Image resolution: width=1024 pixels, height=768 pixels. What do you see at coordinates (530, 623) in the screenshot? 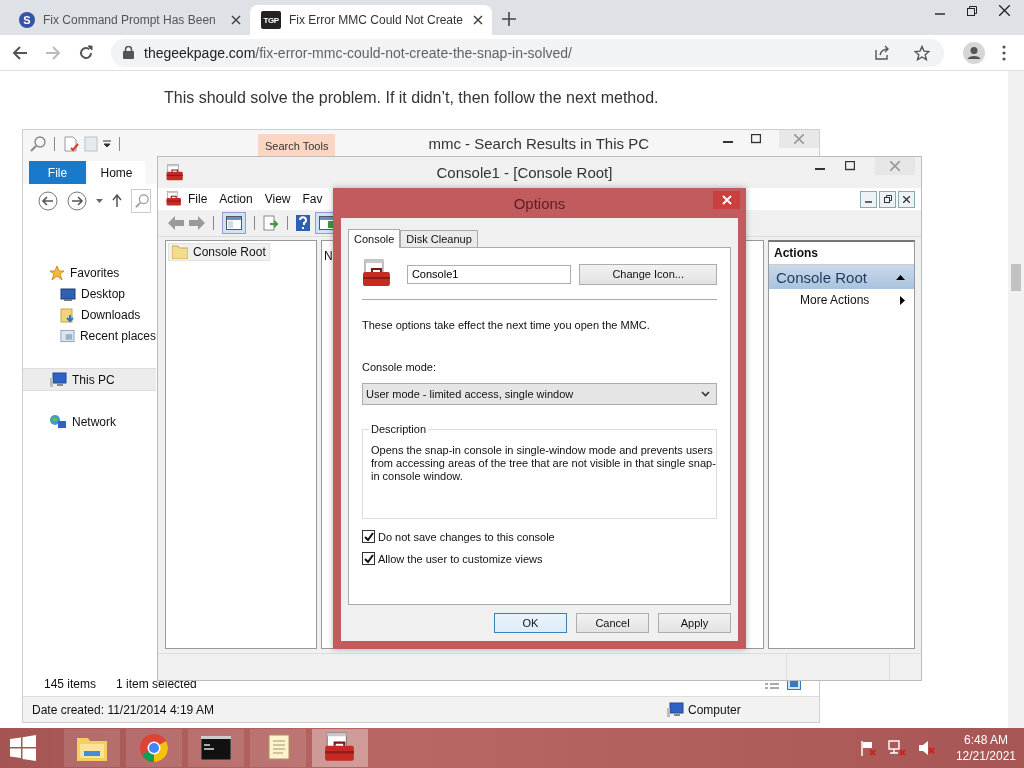
I see `dialog-button: OK` at bounding box center [530, 623].